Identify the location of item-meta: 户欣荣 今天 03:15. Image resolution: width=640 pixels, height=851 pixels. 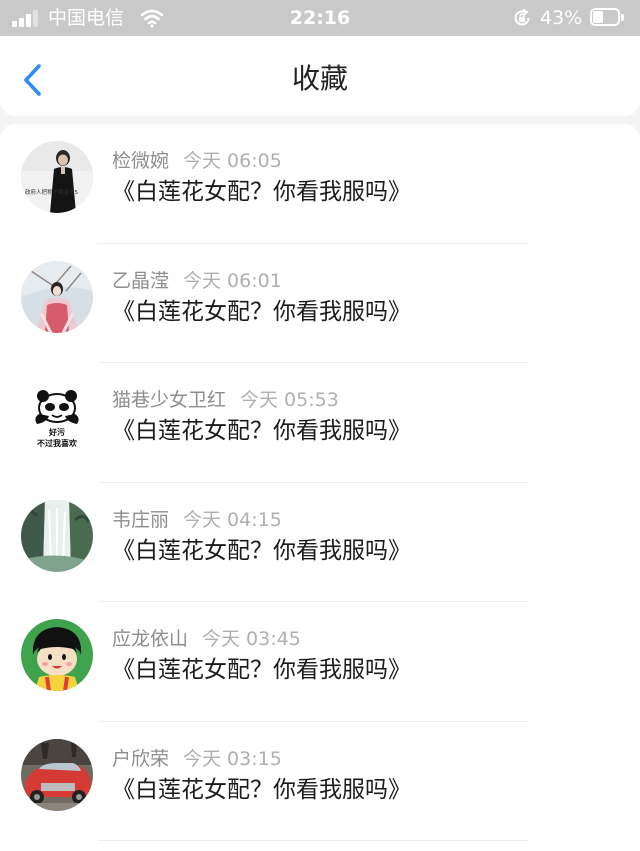
(197, 759).